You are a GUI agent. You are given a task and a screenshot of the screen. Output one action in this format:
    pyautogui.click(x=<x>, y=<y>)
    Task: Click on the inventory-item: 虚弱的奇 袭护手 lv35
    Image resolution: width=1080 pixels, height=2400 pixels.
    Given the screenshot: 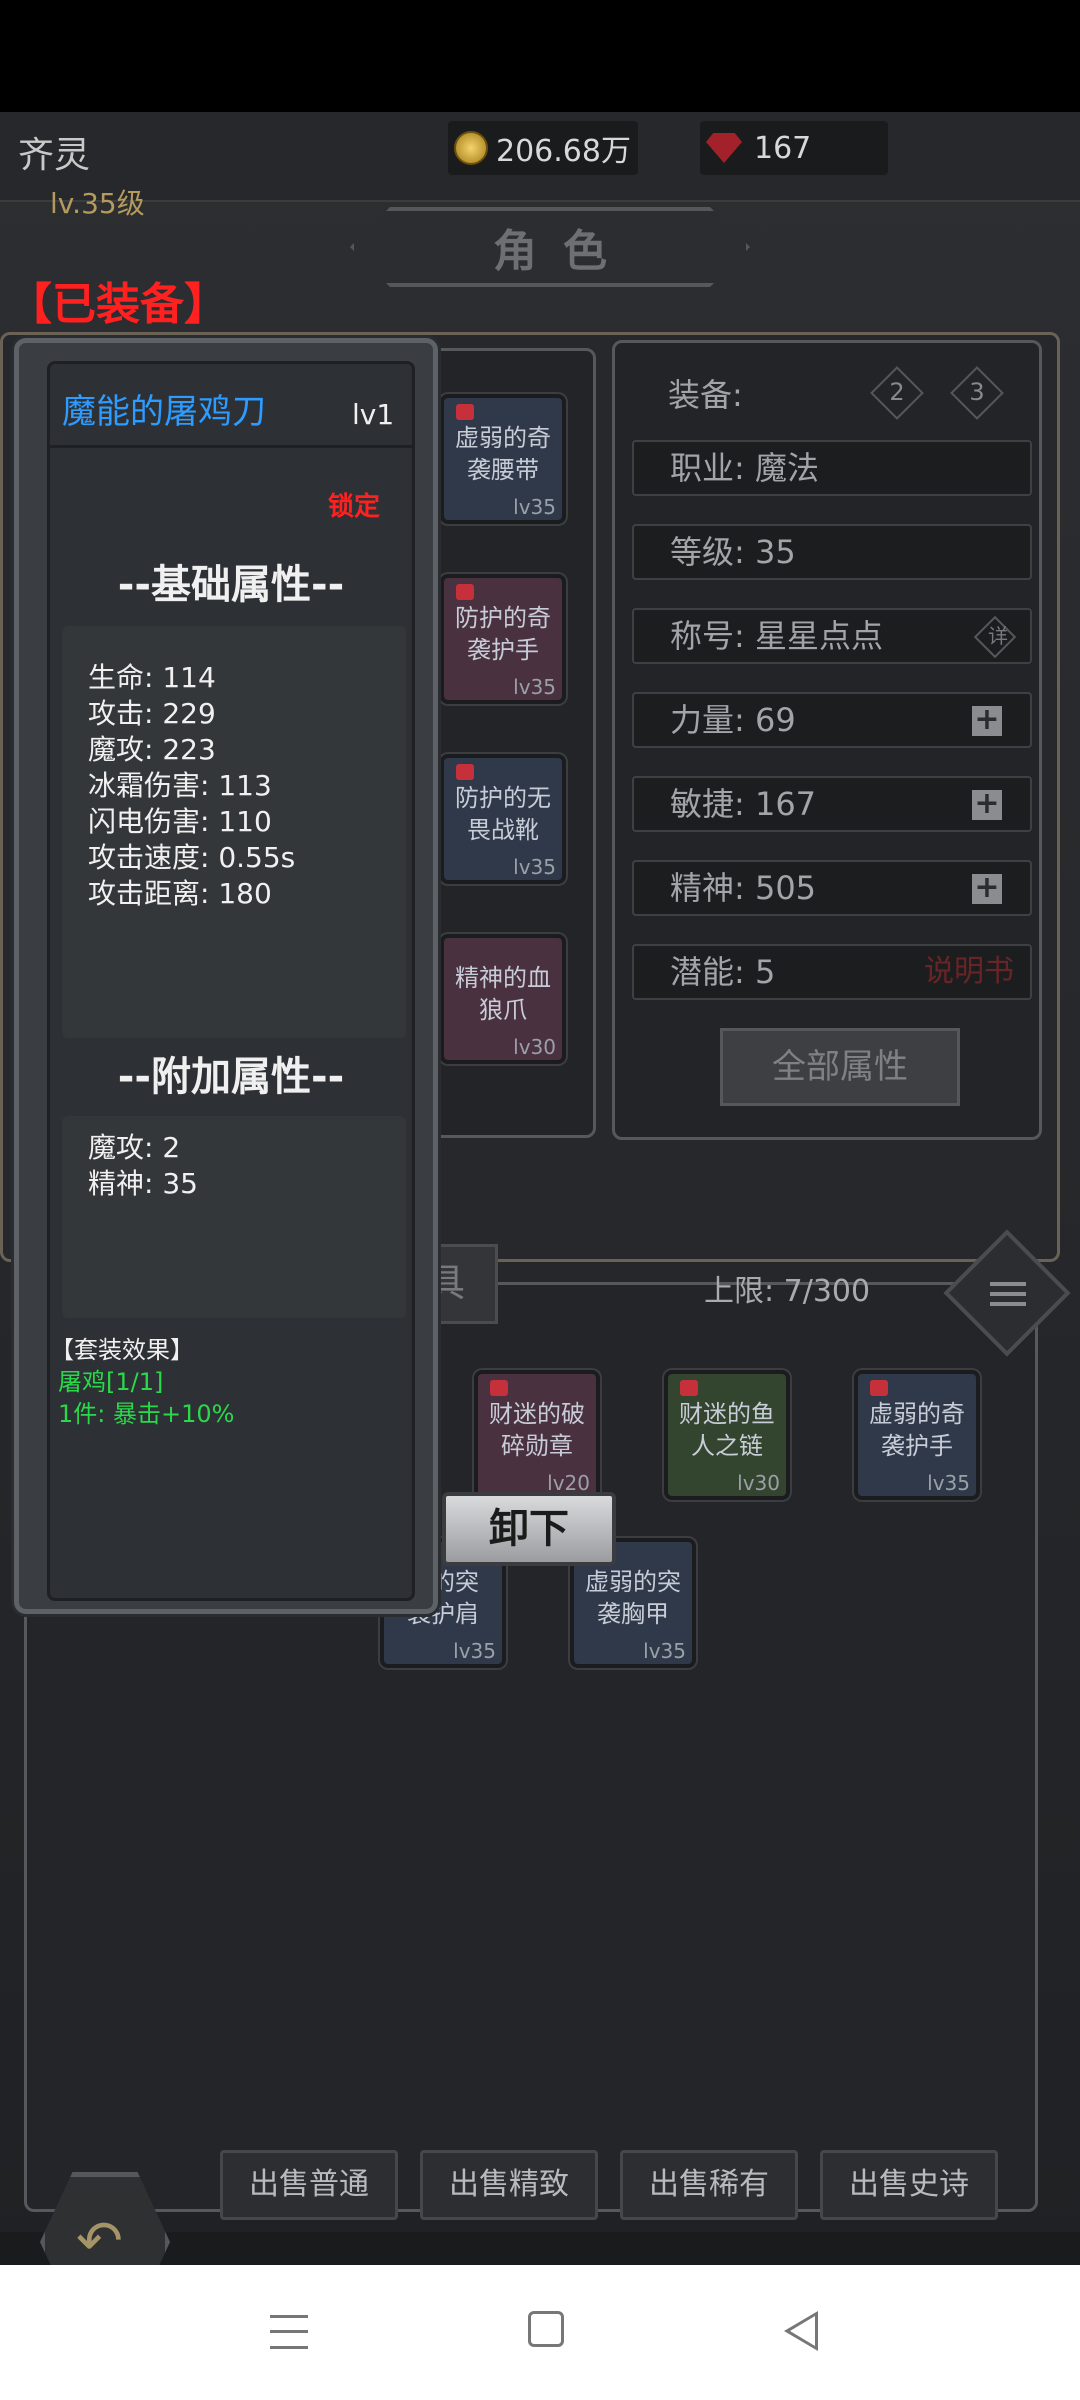 What is the action you would take?
    pyautogui.click(x=917, y=1435)
    